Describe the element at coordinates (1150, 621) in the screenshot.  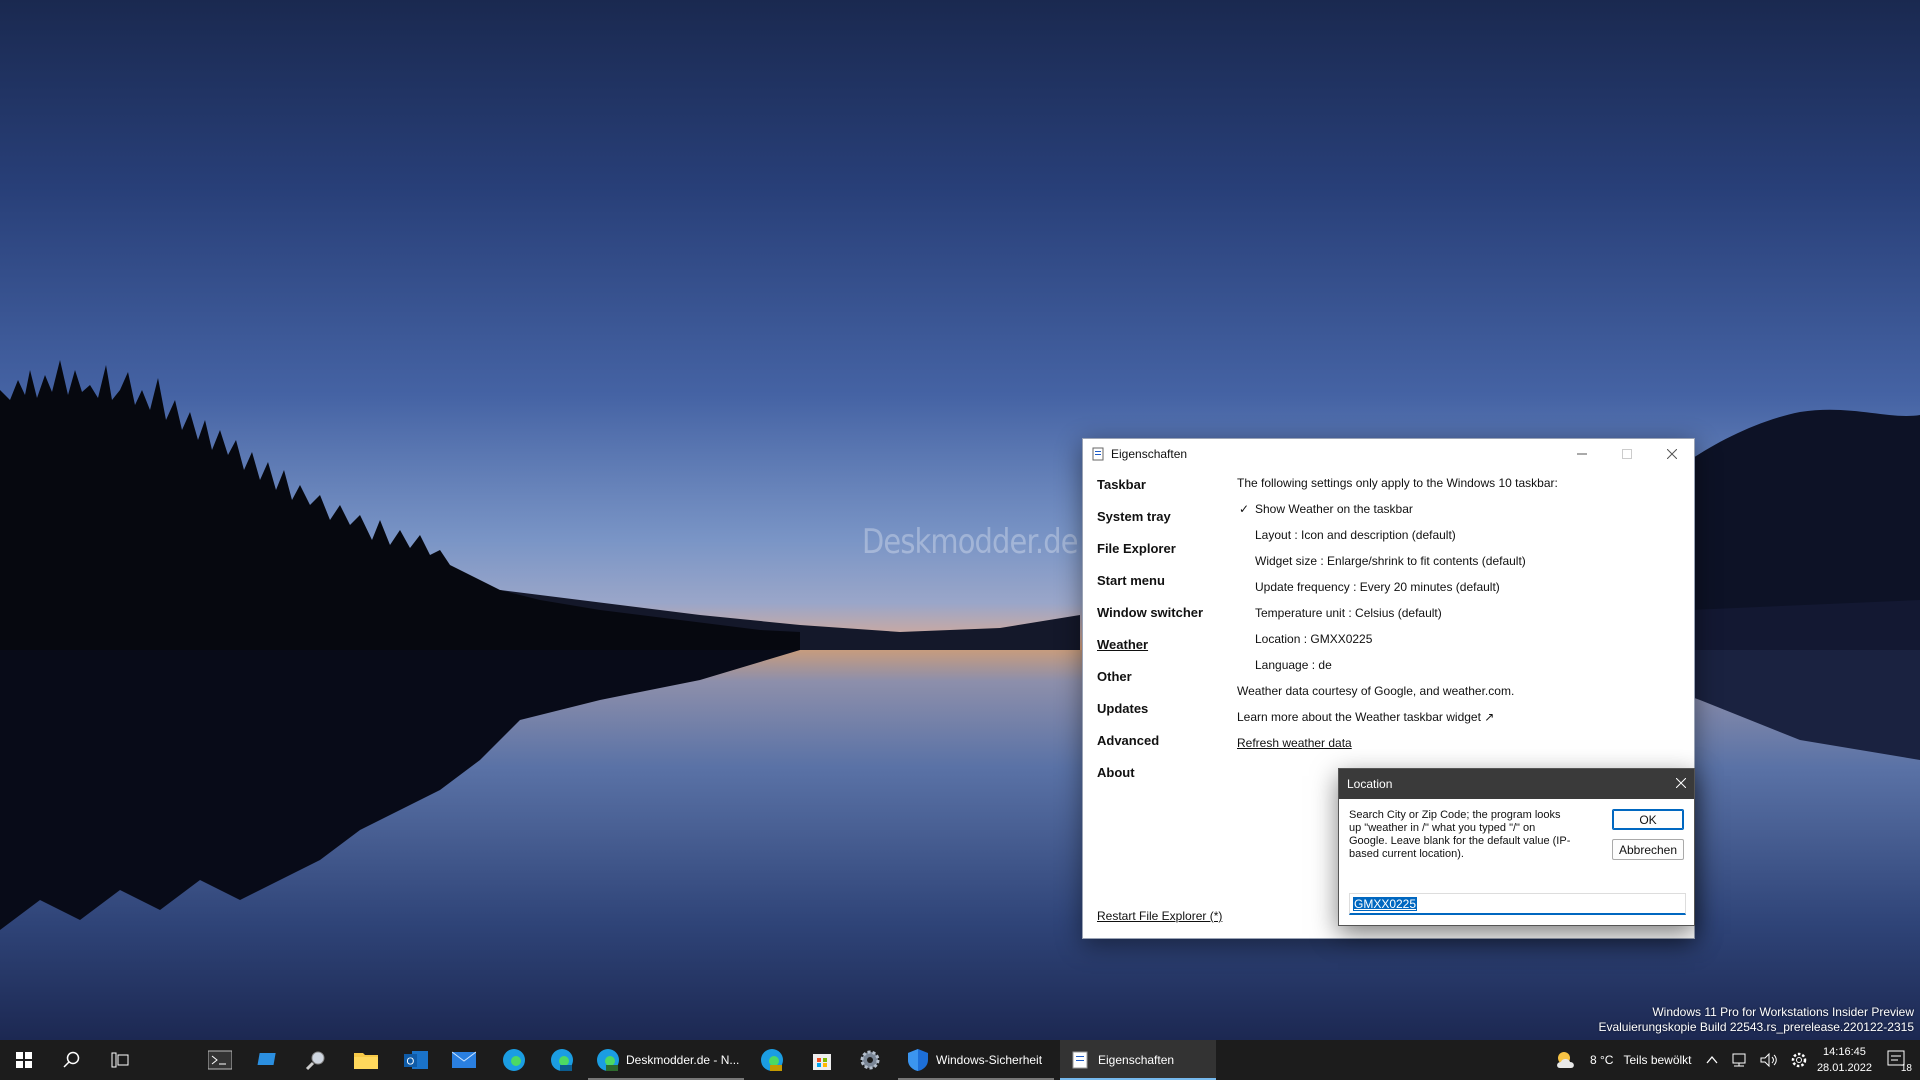
I see `sidebar-item-window-switcher: Window switcher` at that location.